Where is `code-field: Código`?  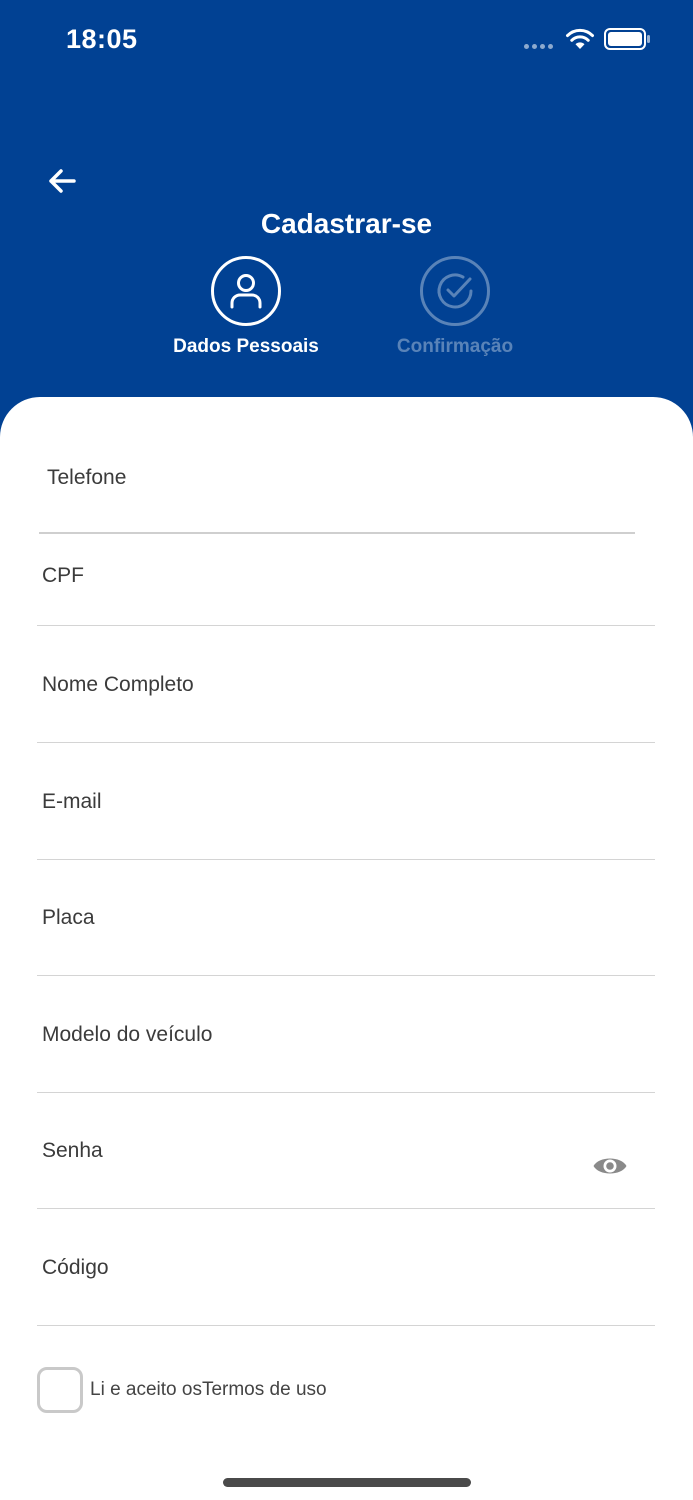
code-field: Código is located at coordinates (346, 1268).